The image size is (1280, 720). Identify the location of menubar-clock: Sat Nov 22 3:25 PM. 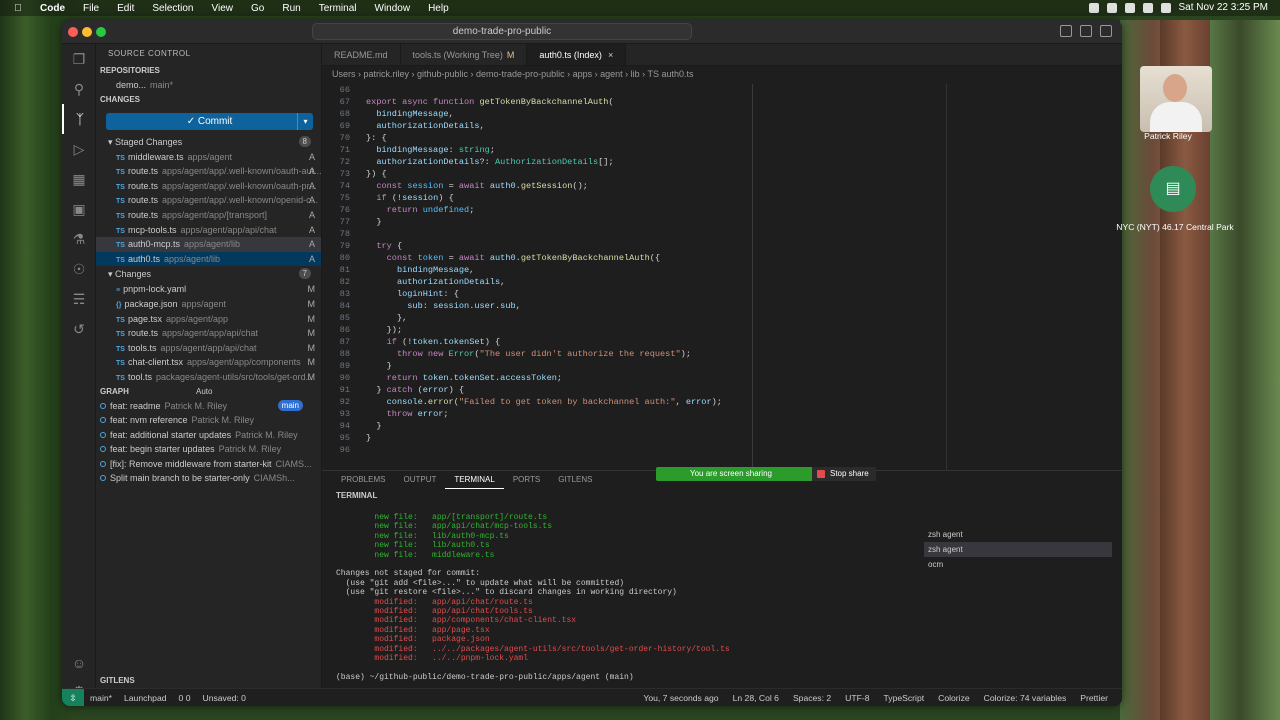
(1224, 7).